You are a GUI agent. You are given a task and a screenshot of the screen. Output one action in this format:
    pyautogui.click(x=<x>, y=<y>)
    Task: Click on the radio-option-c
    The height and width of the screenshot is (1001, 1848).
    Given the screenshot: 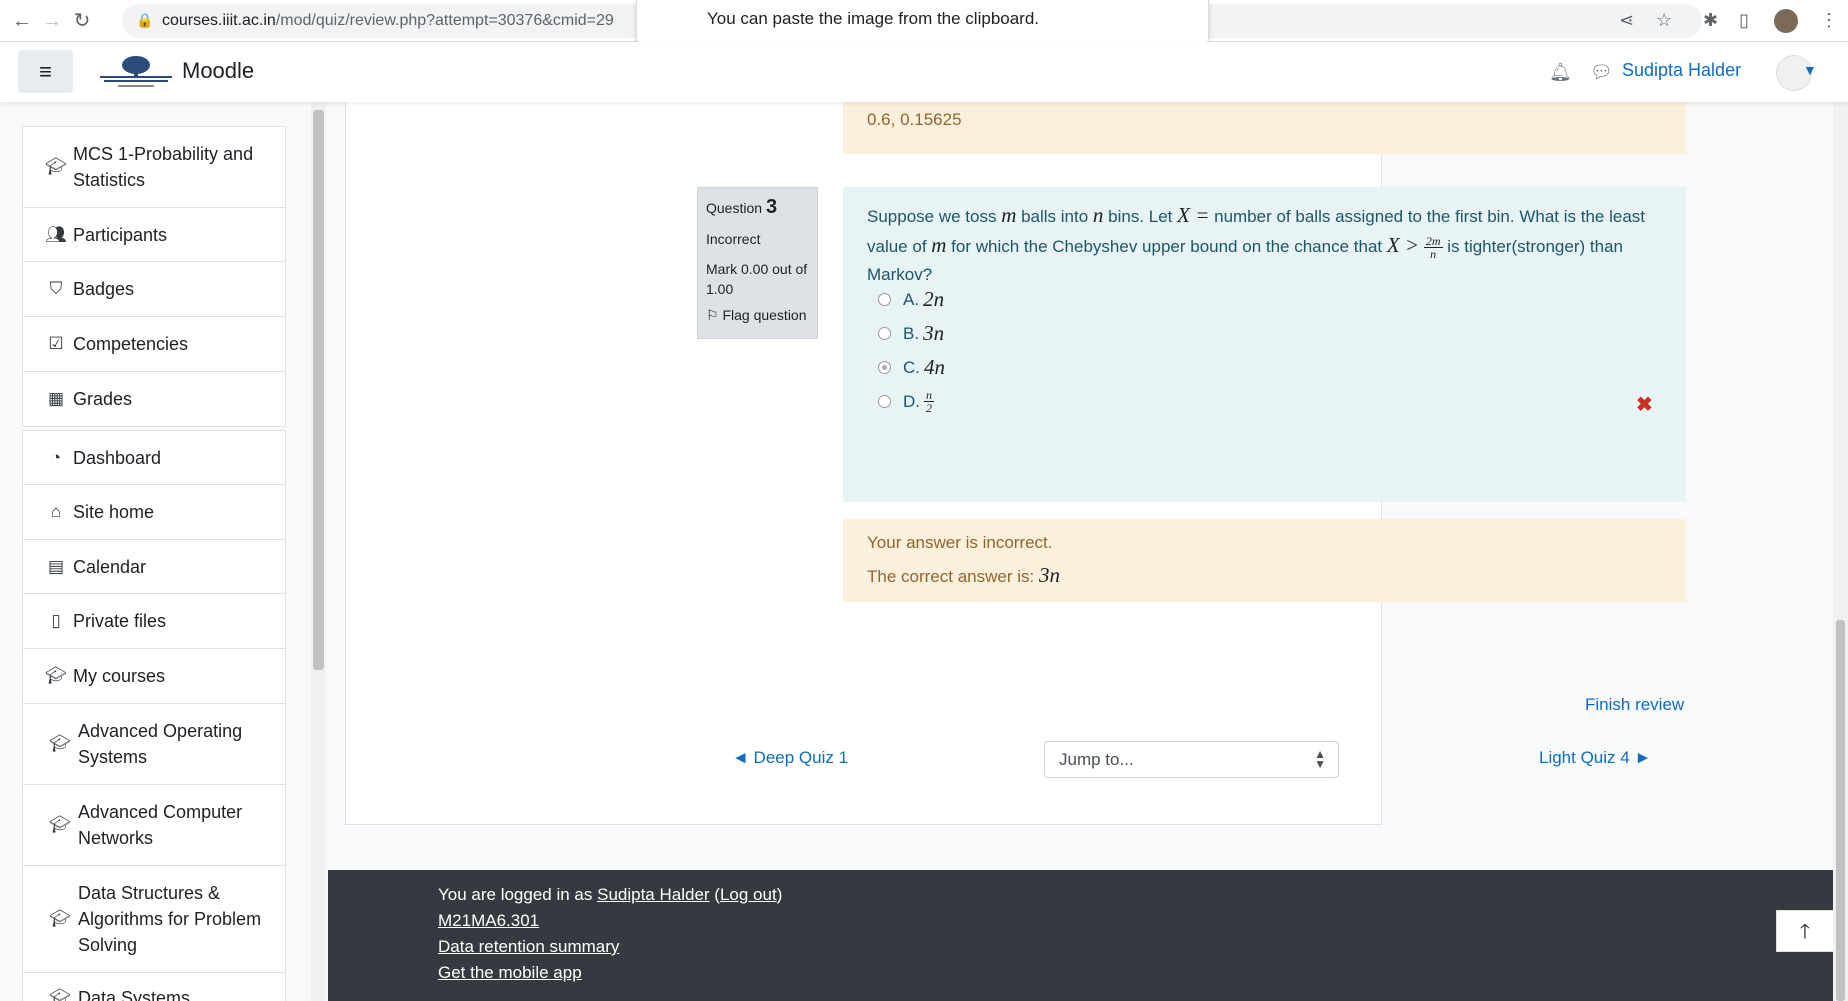 What is the action you would take?
    pyautogui.click(x=884, y=367)
    